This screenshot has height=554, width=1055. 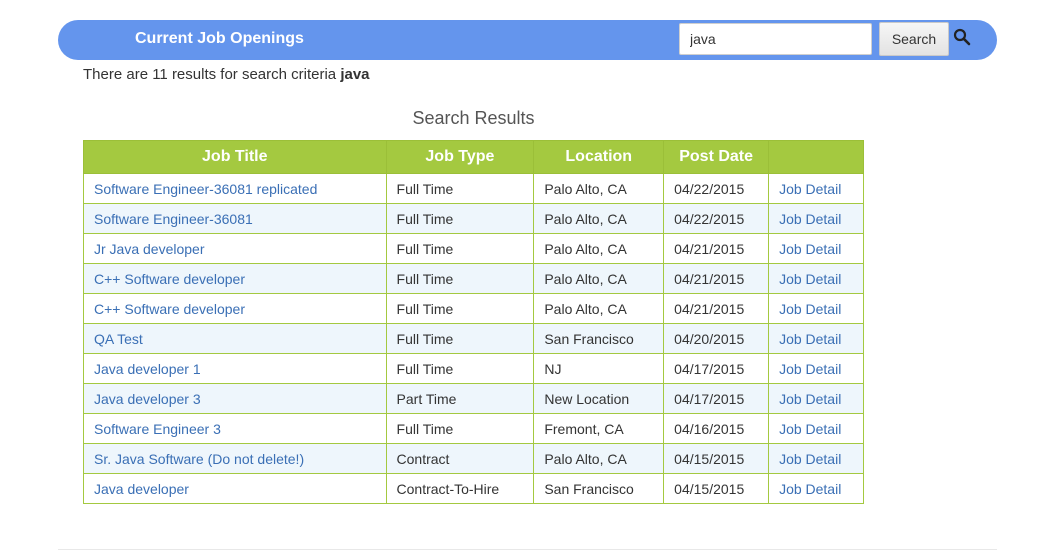 I want to click on job-title-link: Software Engineer-36081 replicated, so click(x=205, y=189).